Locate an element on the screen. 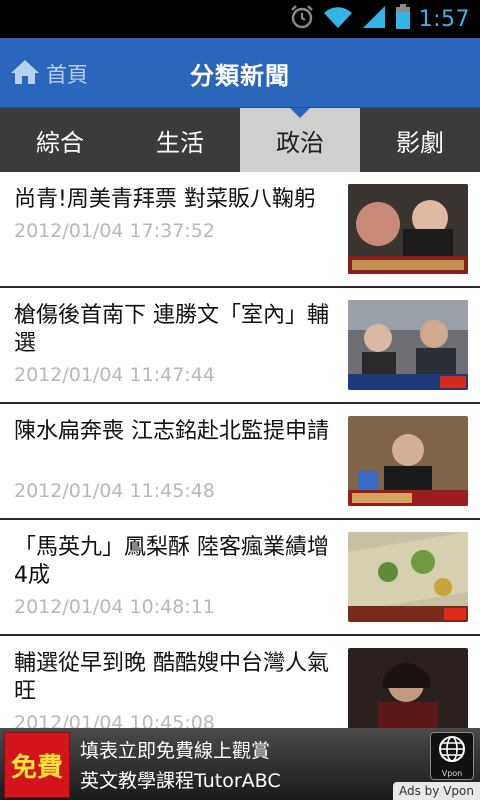  news-title: 陳水扁奔喪 江志銘赴北監提申請 is located at coordinates (171, 431).